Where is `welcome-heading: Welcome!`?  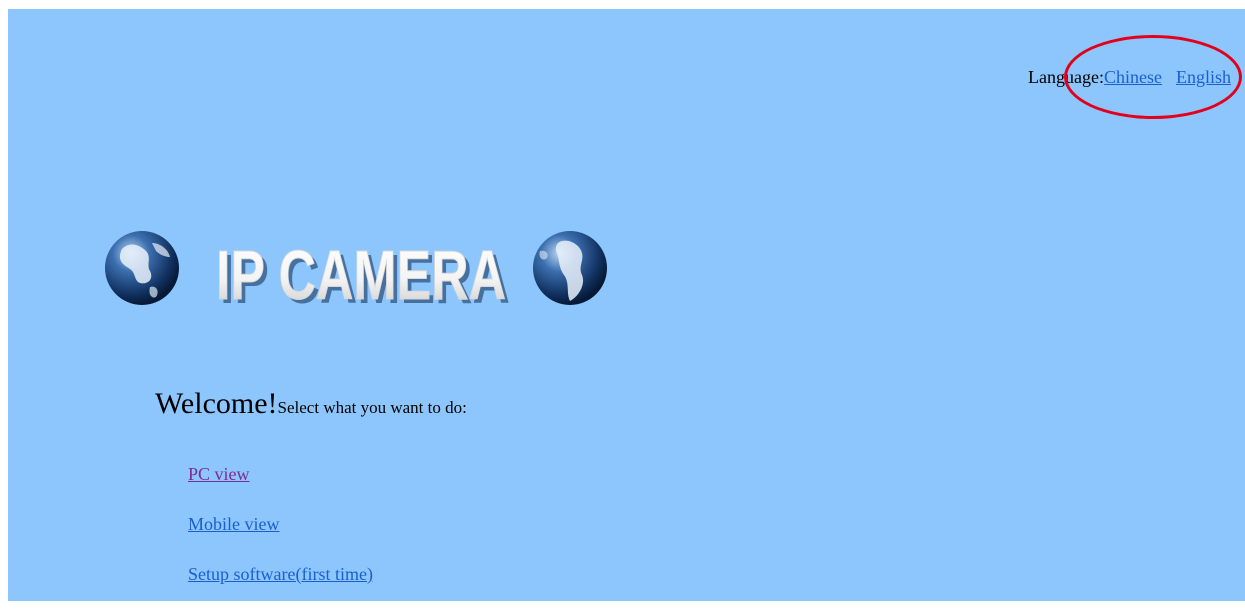
welcome-heading: Welcome! is located at coordinates (216, 403).